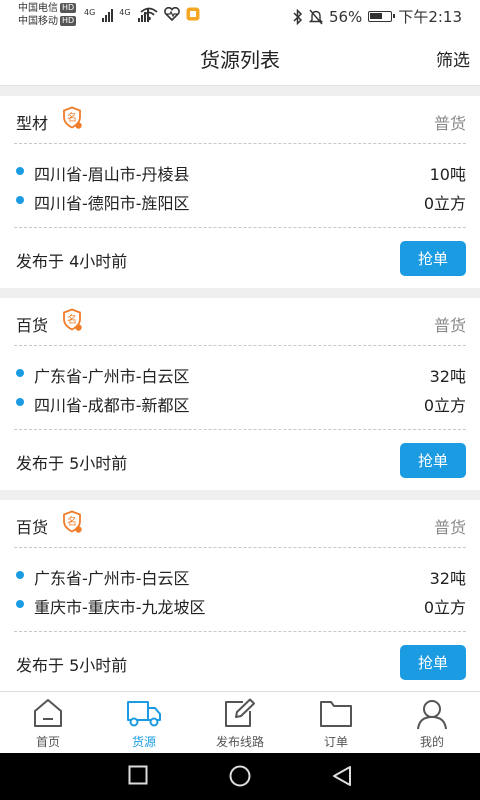 The width and height of the screenshot is (480, 800). I want to click on tab-label: 订单, so click(335, 742).